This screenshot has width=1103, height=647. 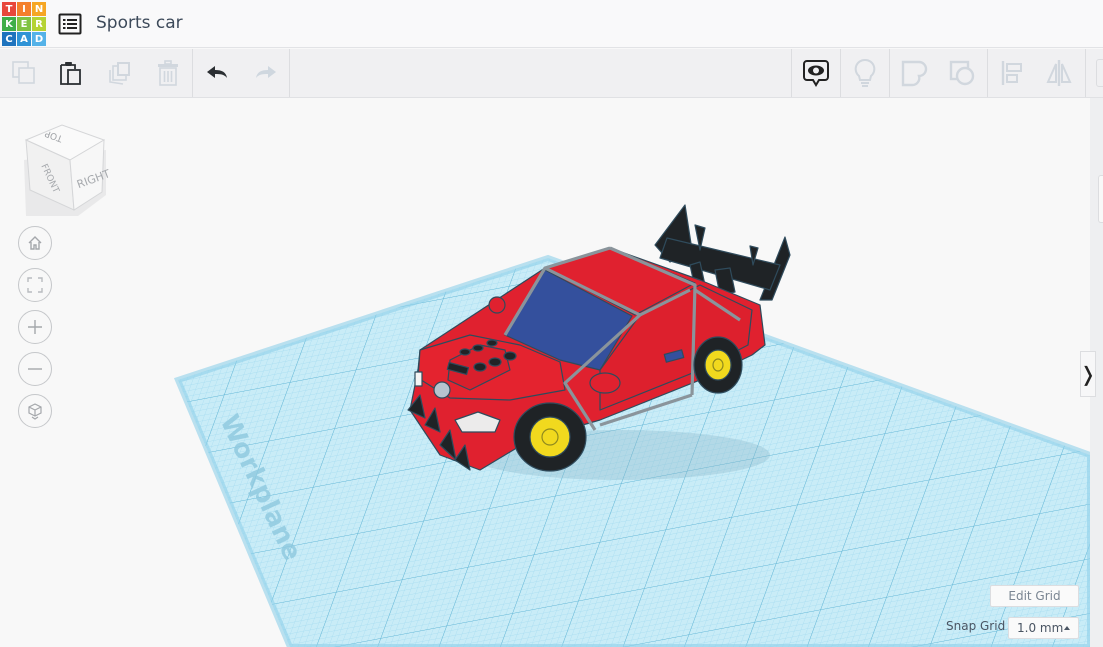 I want to click on ungroup-icon, so click(x=962, y=73).